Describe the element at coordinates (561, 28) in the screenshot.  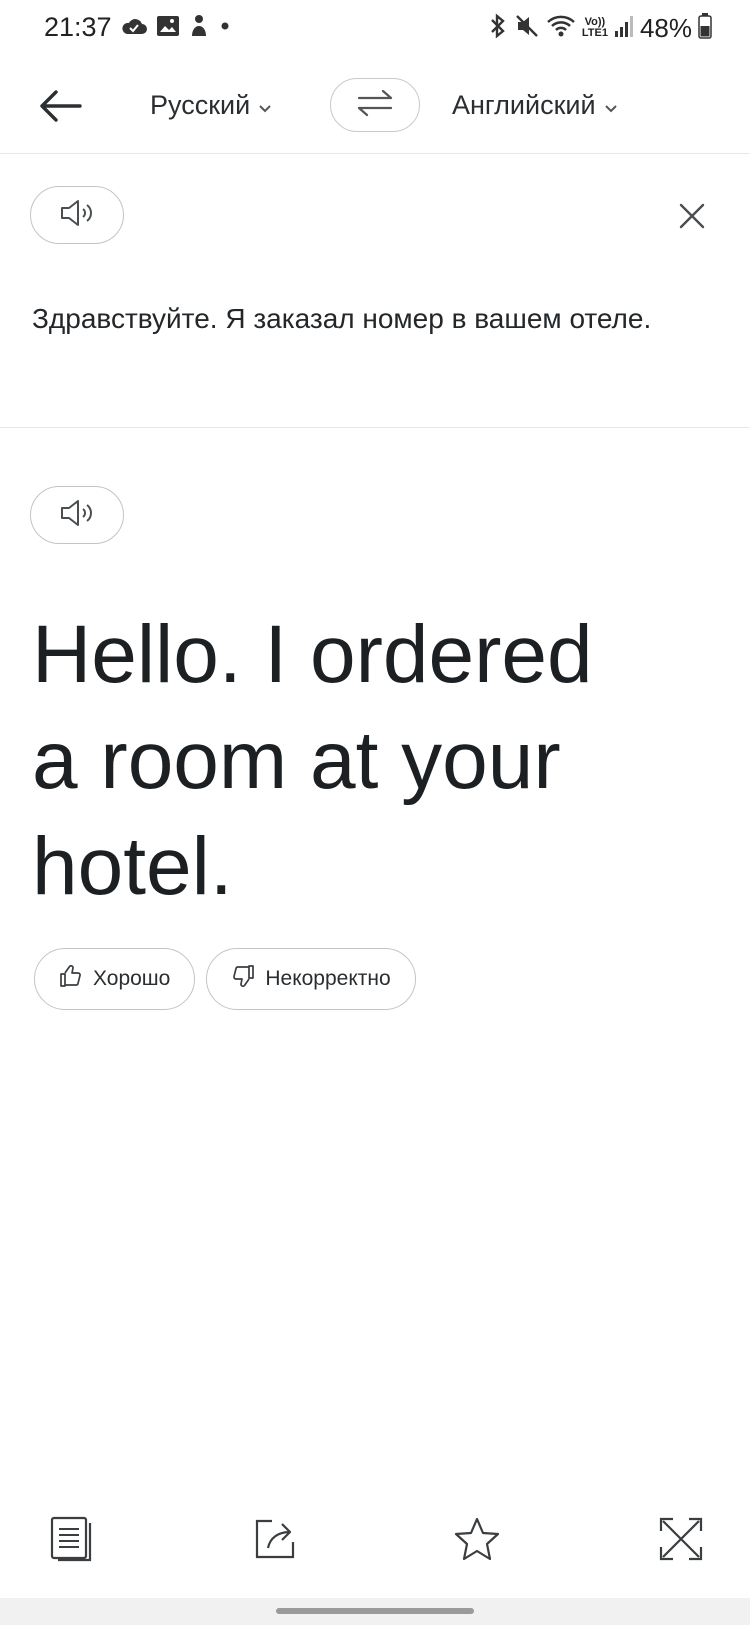
I see `wifi-icon` at that location.